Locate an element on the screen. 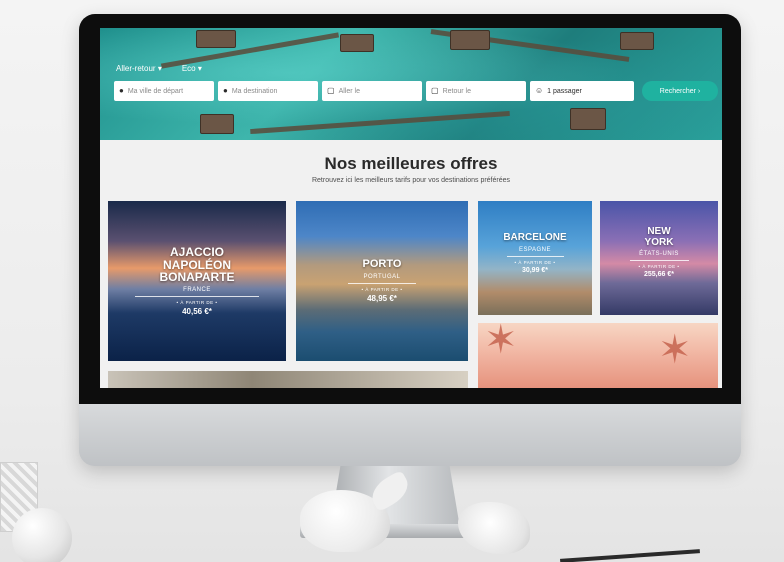  offer-price: 255,66 €* is located at coordinates (659, 274).